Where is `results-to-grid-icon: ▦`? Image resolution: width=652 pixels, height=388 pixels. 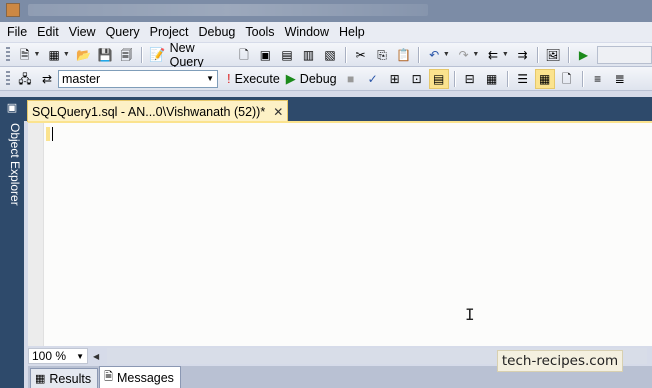
results-to-grid-icon: ▦ is located at coordinates (544, 78).